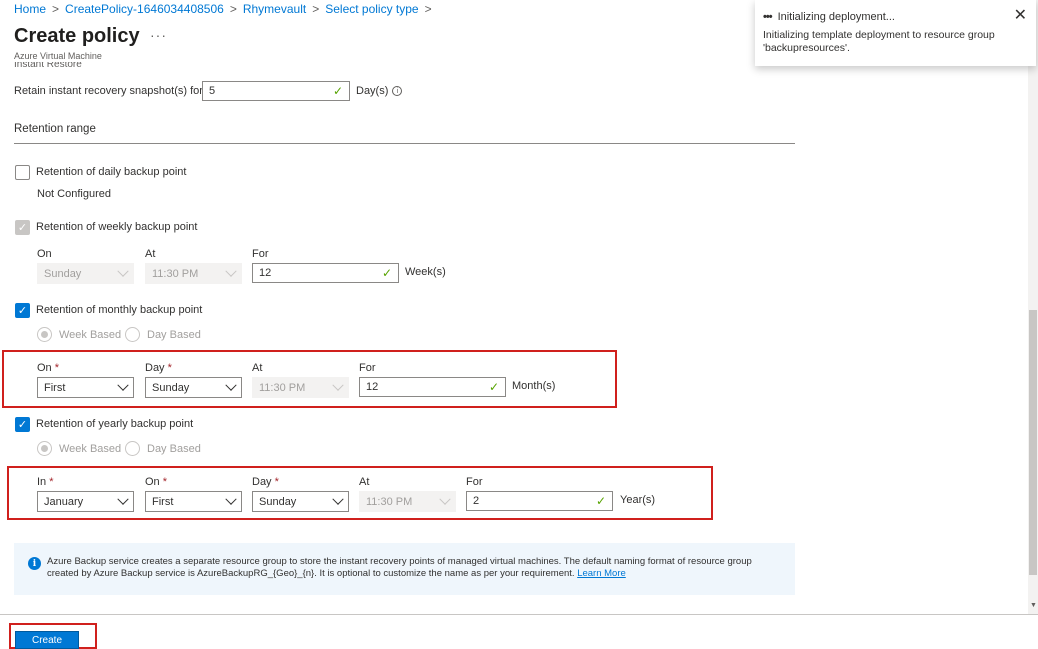 The height and width of the screenshot is (649, 1038). Describe the element at coordinates (193, 387) in the screenshot. I see `monthly-day-dropdown: Sunday` at that location.